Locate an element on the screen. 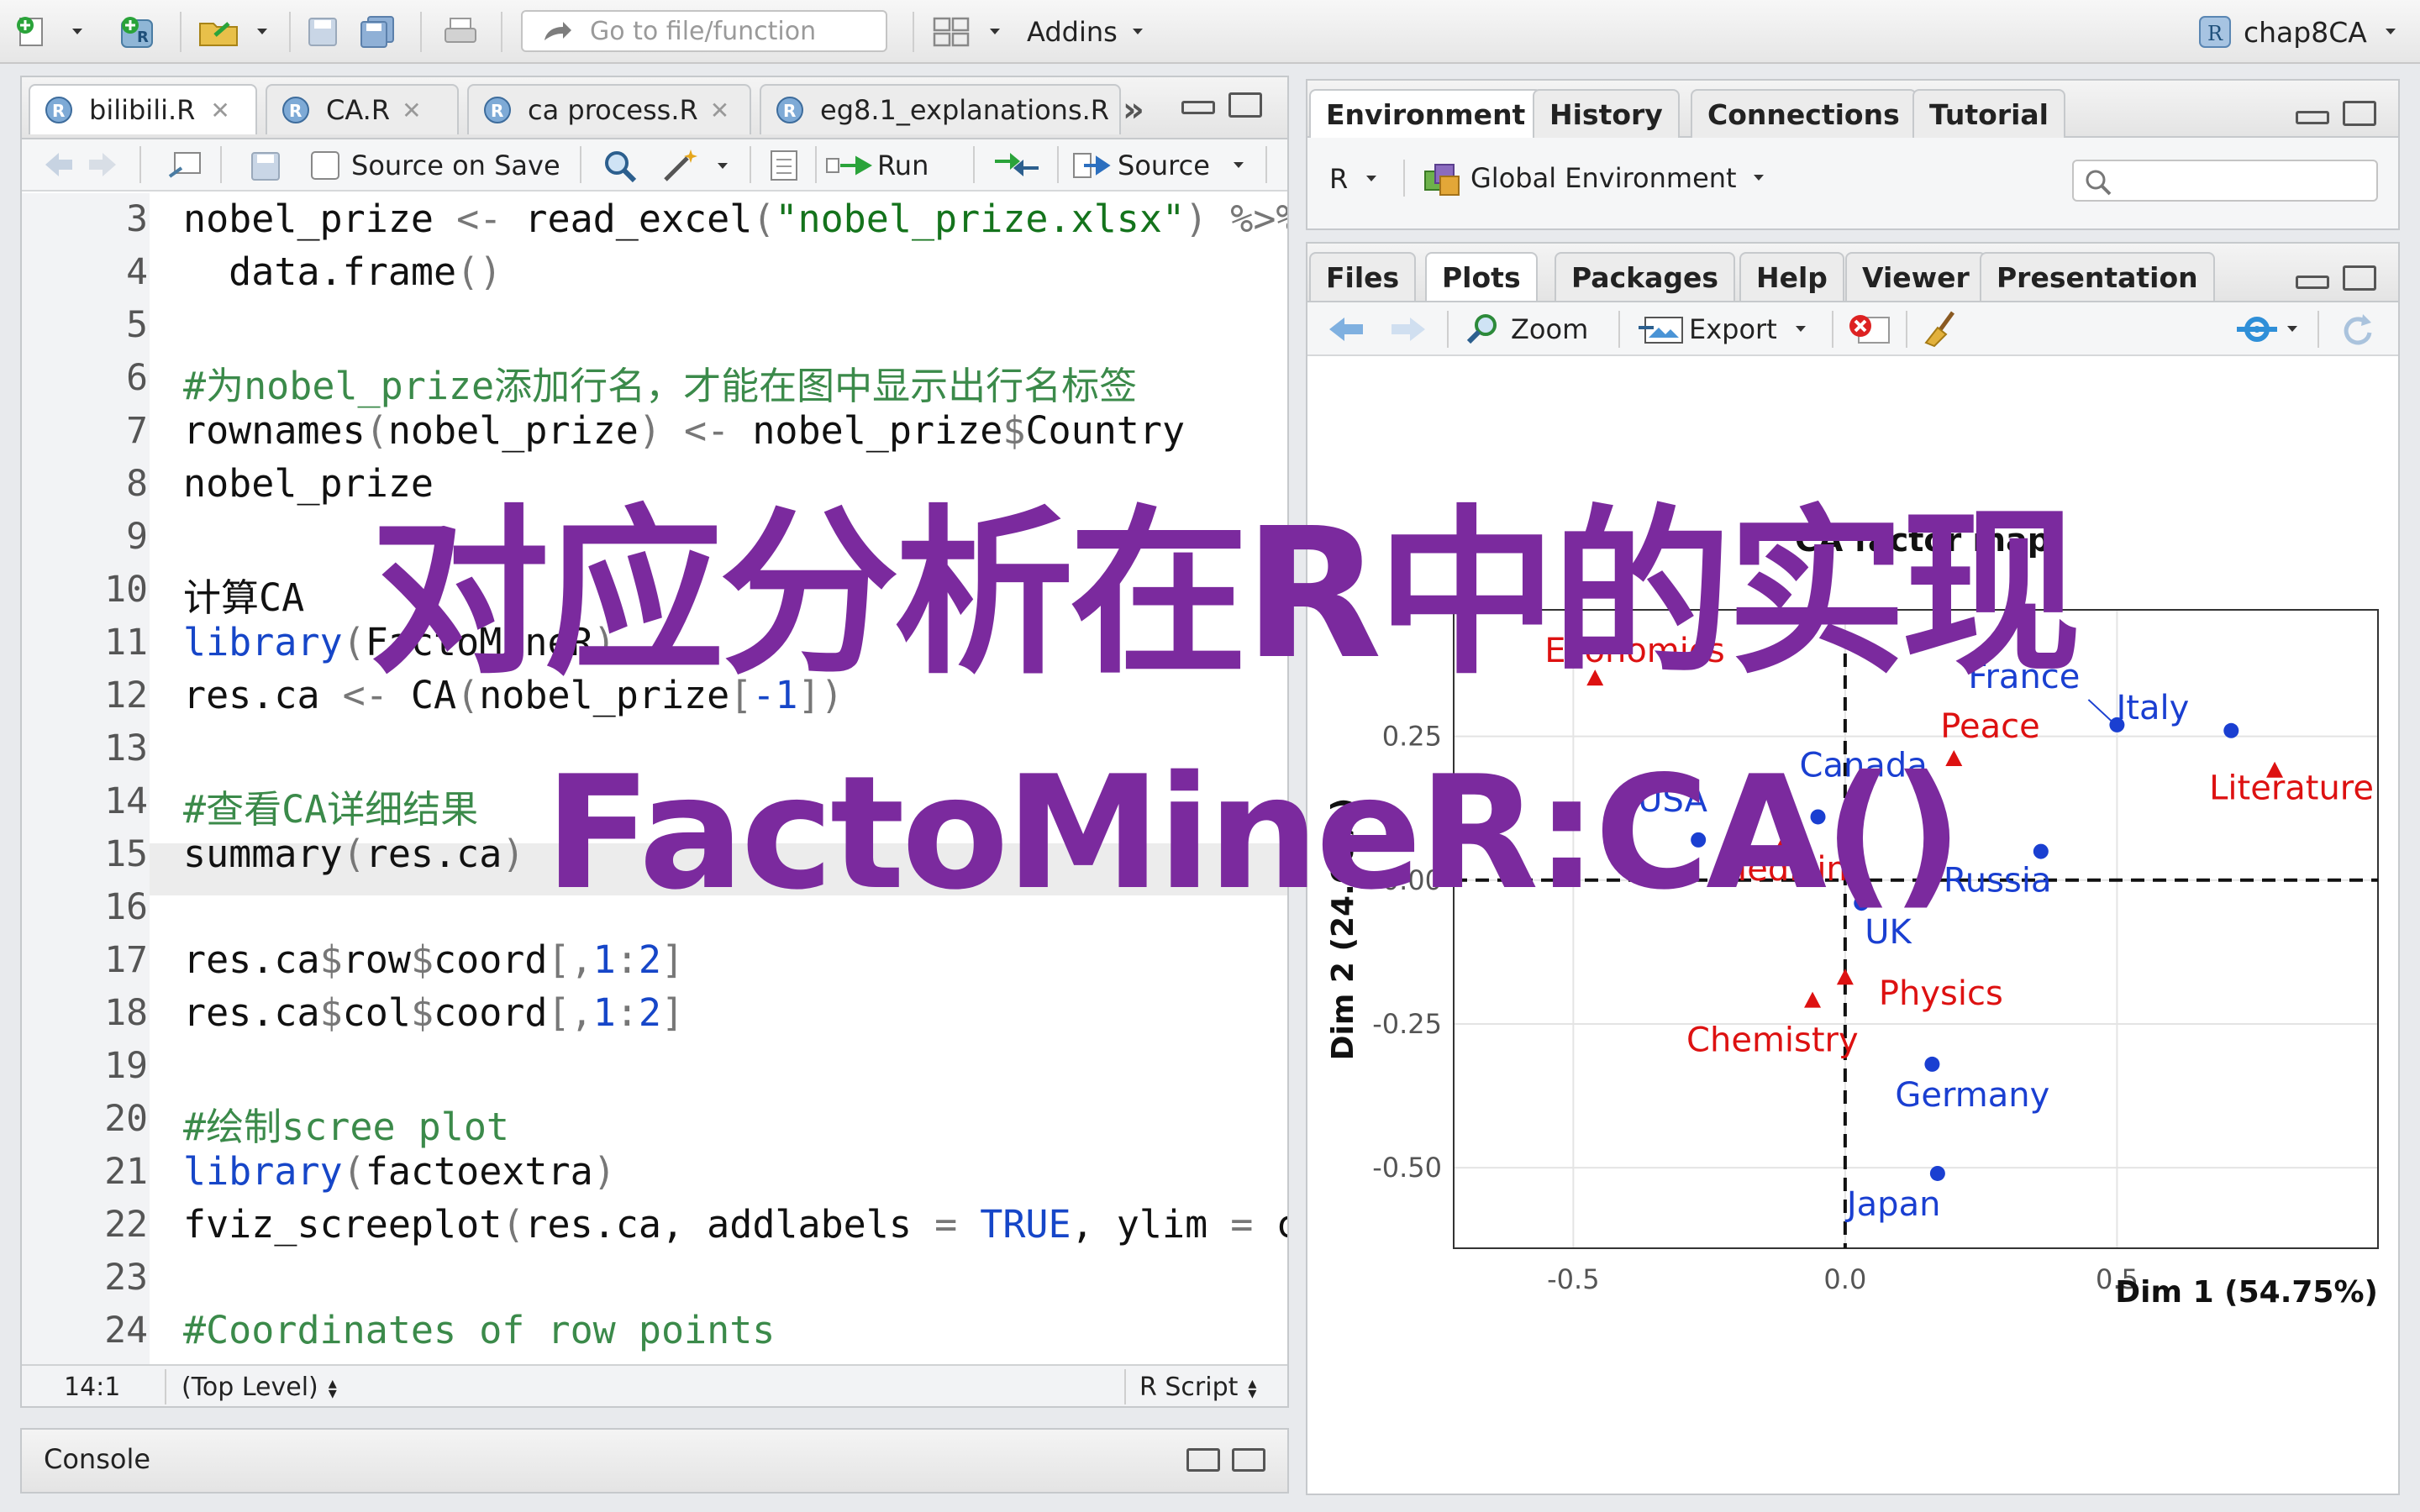 This screenshot has height=1512, width=2420. project-menu: R chap8CA is located at coordinates (2296, 32).